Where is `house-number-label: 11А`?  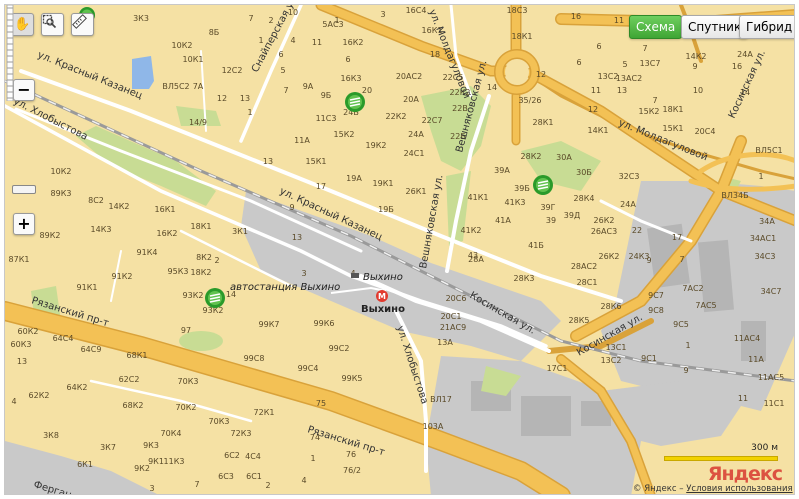 house-number-label: 11А is located at coordinates (302, 140).